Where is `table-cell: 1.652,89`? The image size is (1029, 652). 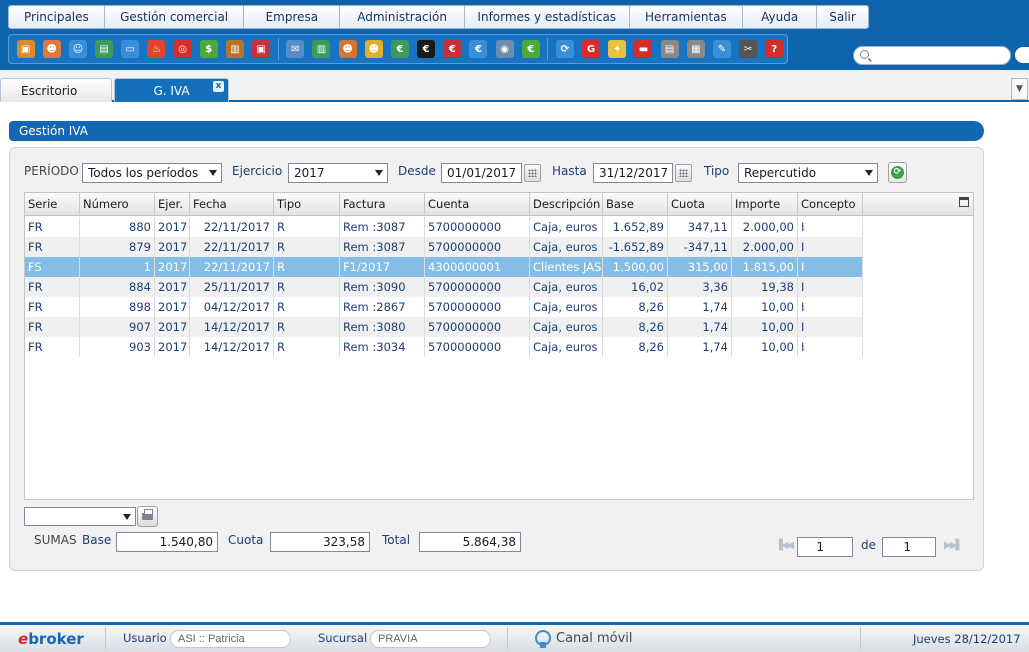 table-cell: 1.652,89 is located at coordinates (635, 227).